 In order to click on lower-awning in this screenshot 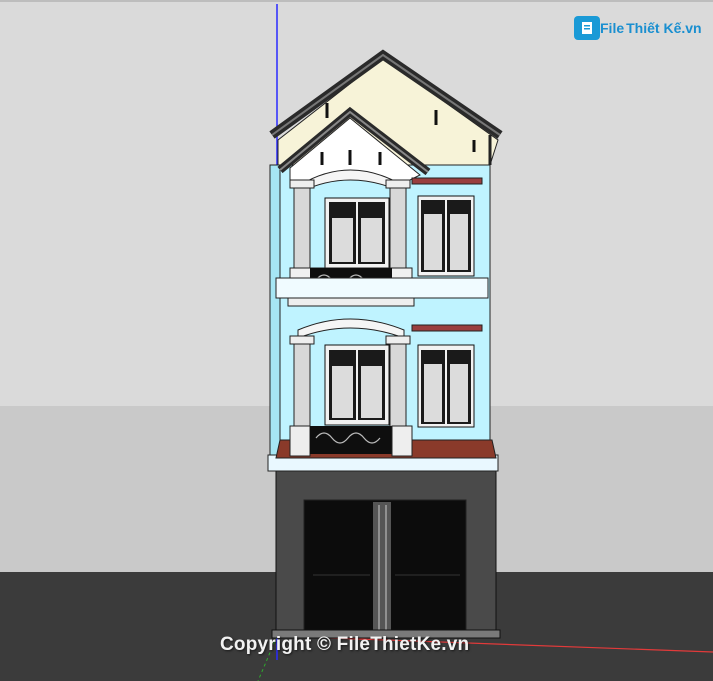, I will do `click(447, 328)`.